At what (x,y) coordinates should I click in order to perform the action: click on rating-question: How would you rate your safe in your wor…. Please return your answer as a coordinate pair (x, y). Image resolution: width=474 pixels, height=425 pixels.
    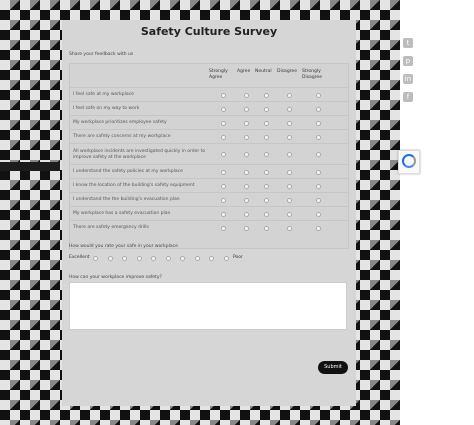
    Looking at the image, I should click on (123, 246).